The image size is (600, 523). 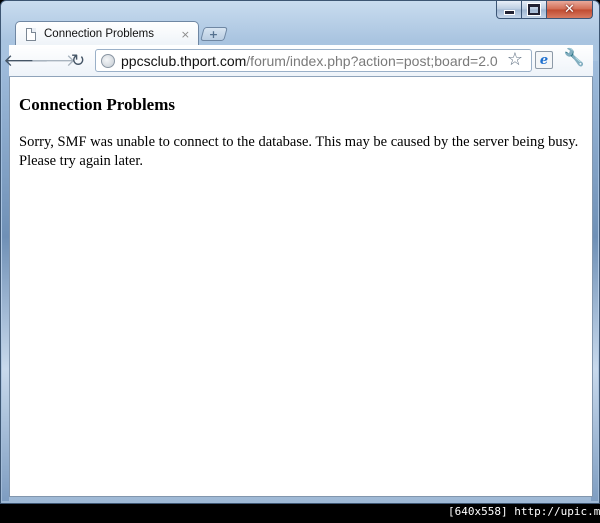 What do you see at coordinates (108, 60) in the screenshot?
I see `globe-icon` at bounding box center [108, 60].